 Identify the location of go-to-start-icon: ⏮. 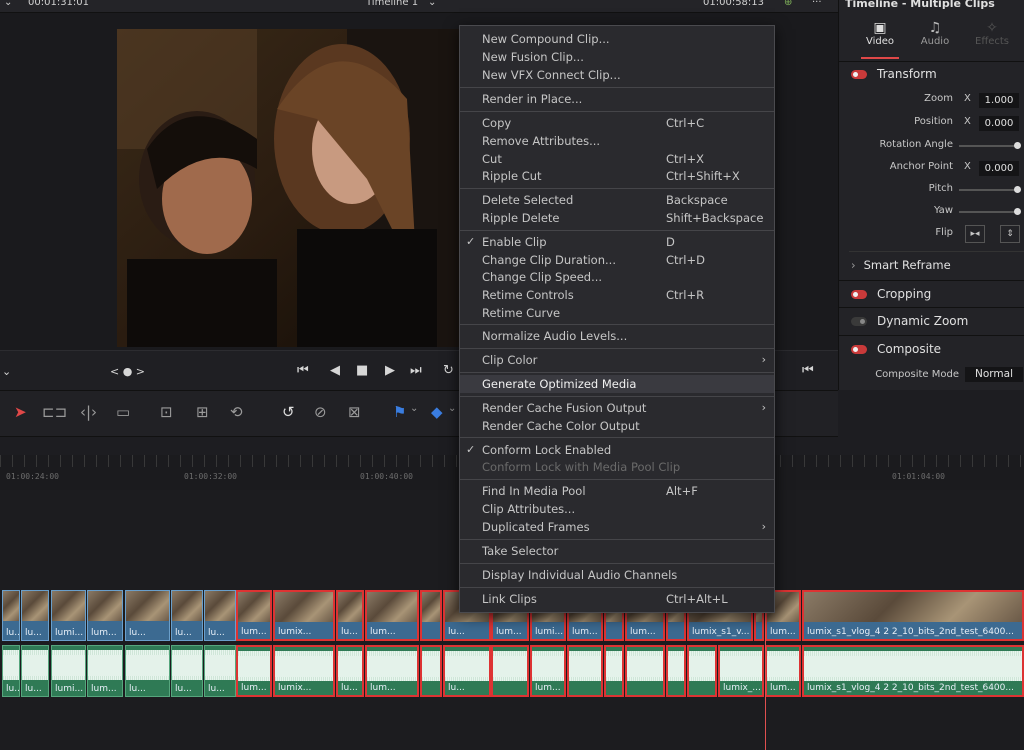
(303, 370).